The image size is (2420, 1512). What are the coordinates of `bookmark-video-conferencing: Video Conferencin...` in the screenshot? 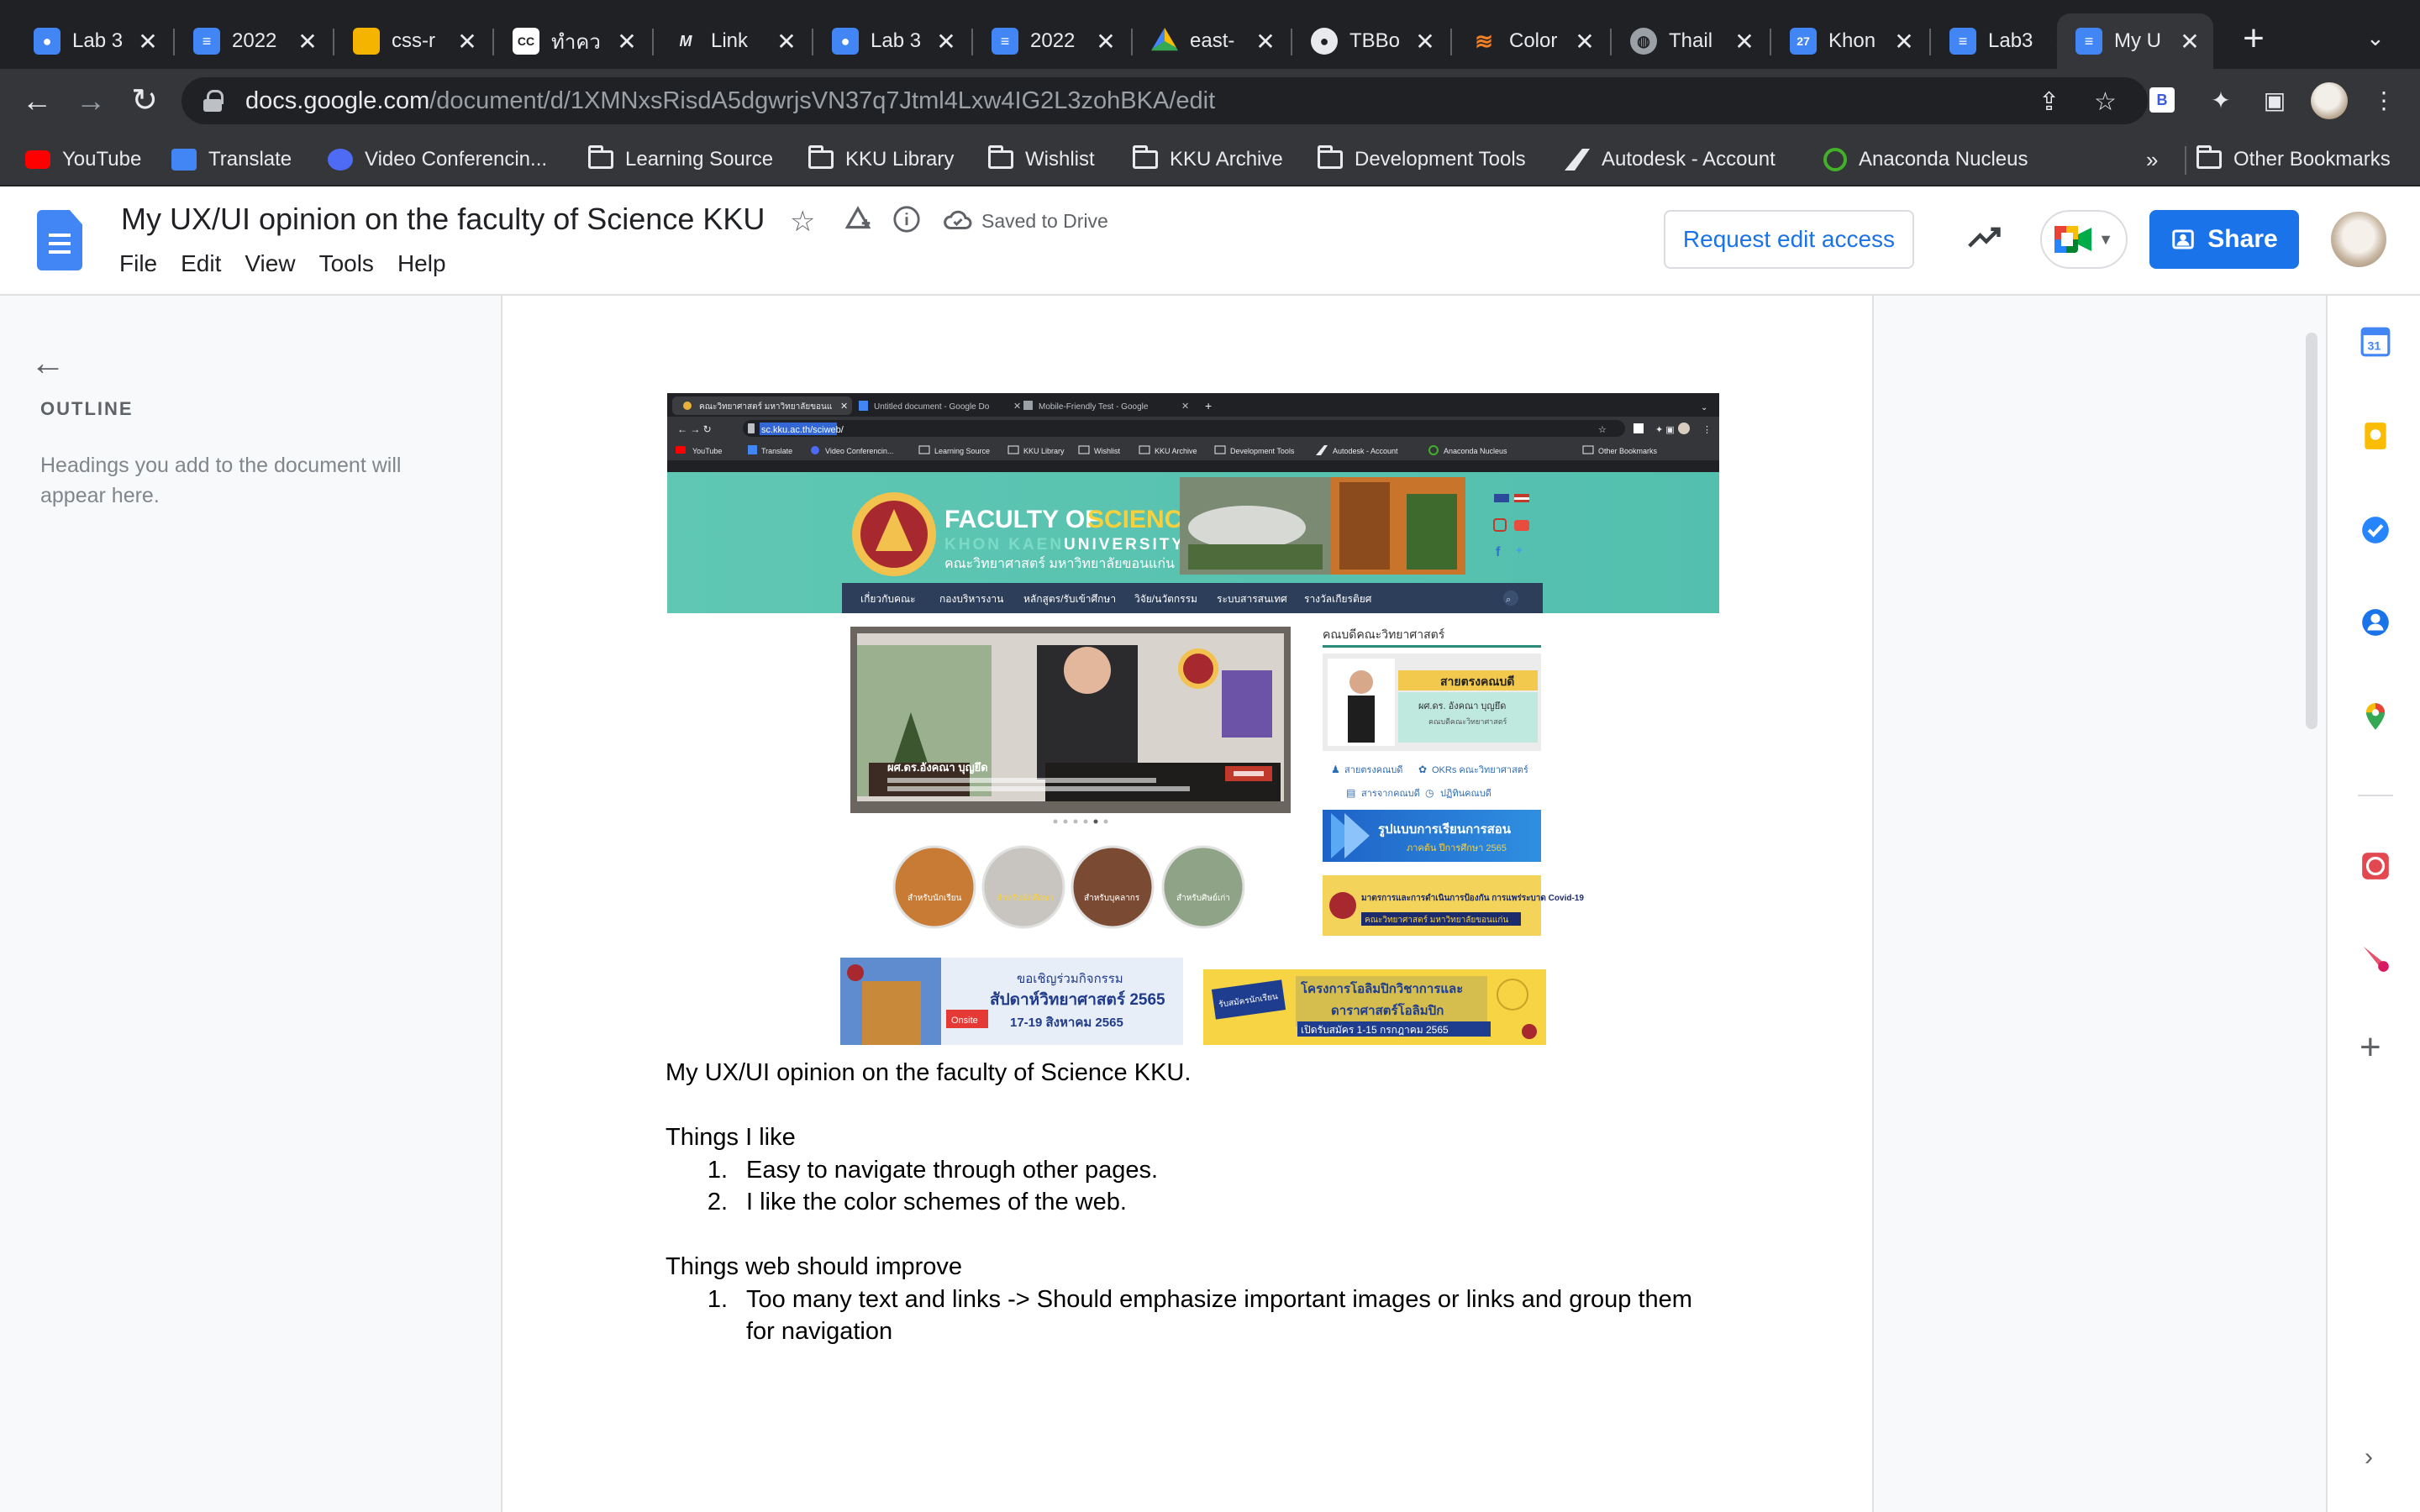 It's located at (437, 159).